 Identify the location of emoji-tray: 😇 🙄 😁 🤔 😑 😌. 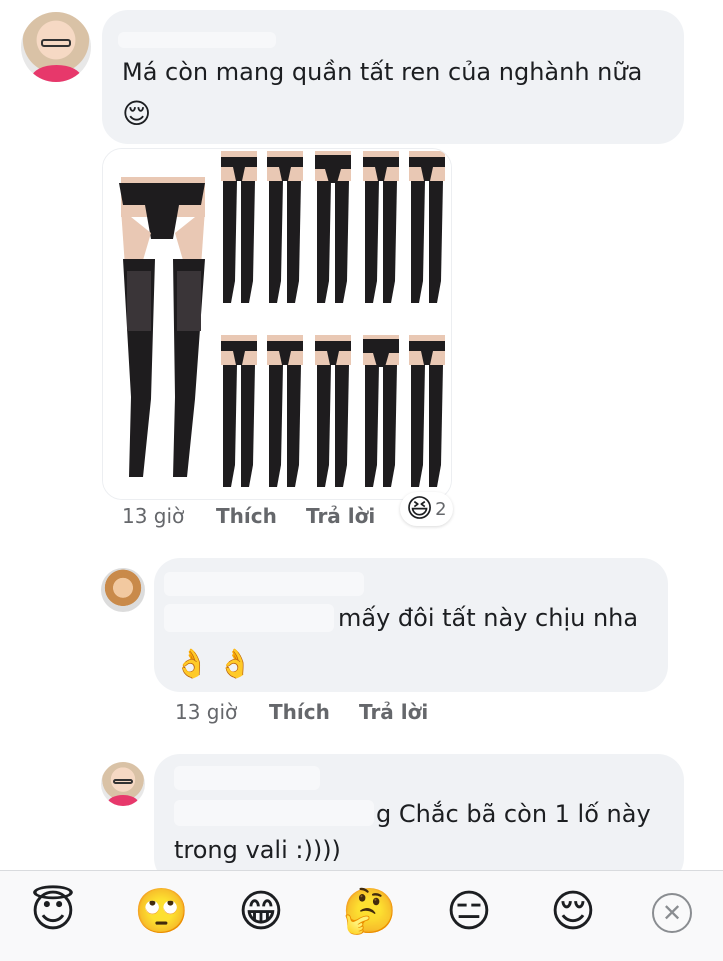
(361, 915).